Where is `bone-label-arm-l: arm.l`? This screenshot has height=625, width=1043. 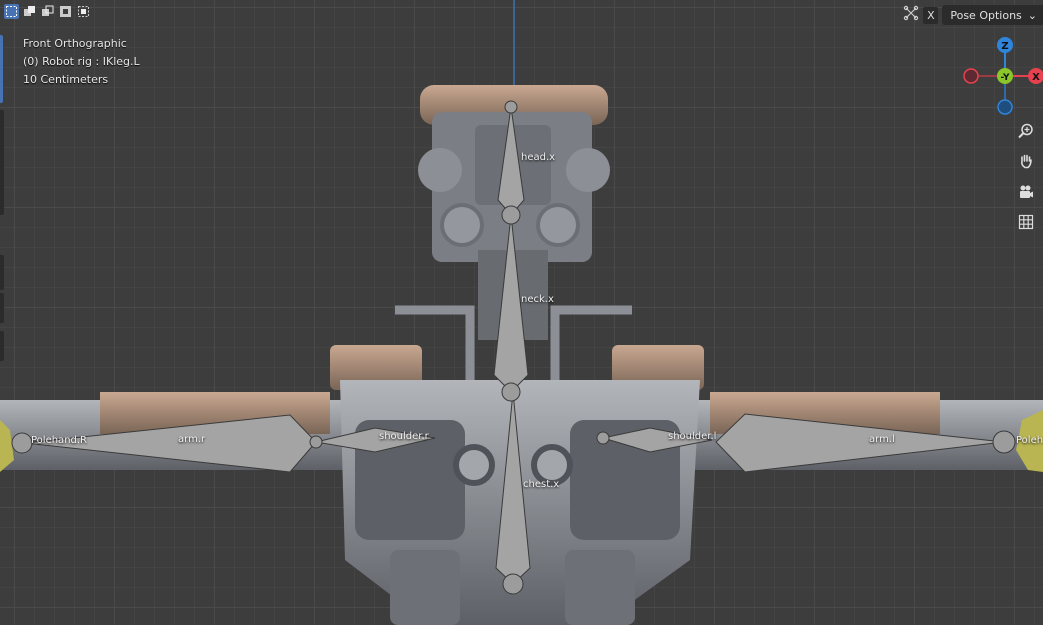
bone-label-arm-l: arm.l is located at coordinates (882, 439).